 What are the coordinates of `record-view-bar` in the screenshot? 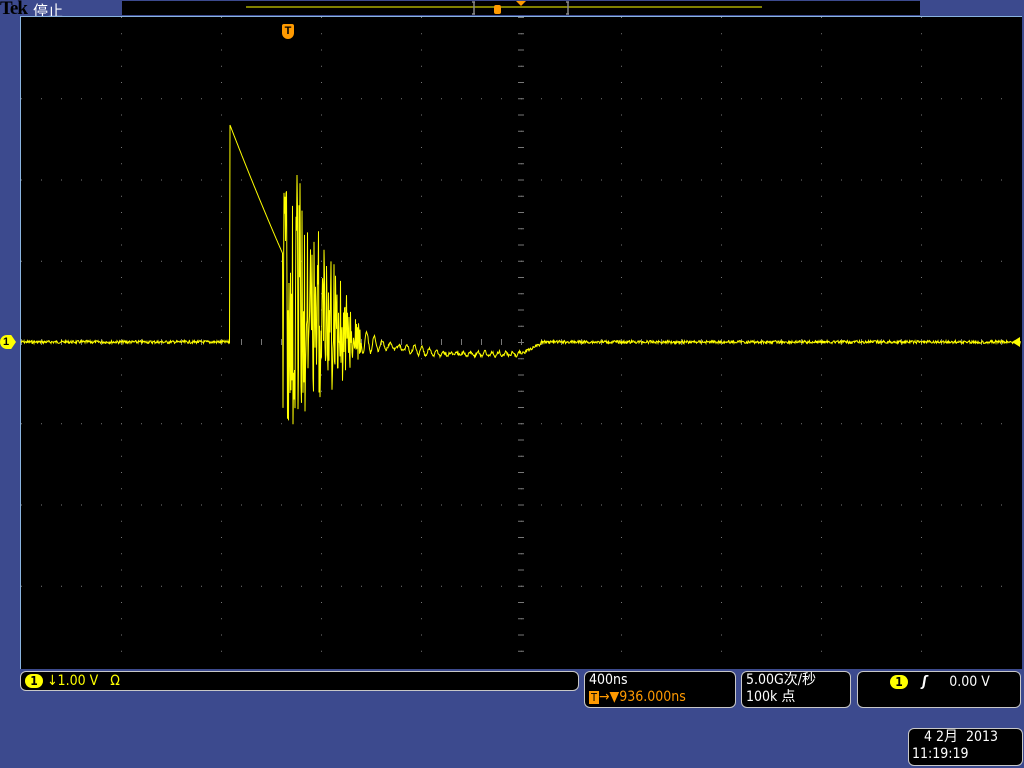 It's located at (521, 8).